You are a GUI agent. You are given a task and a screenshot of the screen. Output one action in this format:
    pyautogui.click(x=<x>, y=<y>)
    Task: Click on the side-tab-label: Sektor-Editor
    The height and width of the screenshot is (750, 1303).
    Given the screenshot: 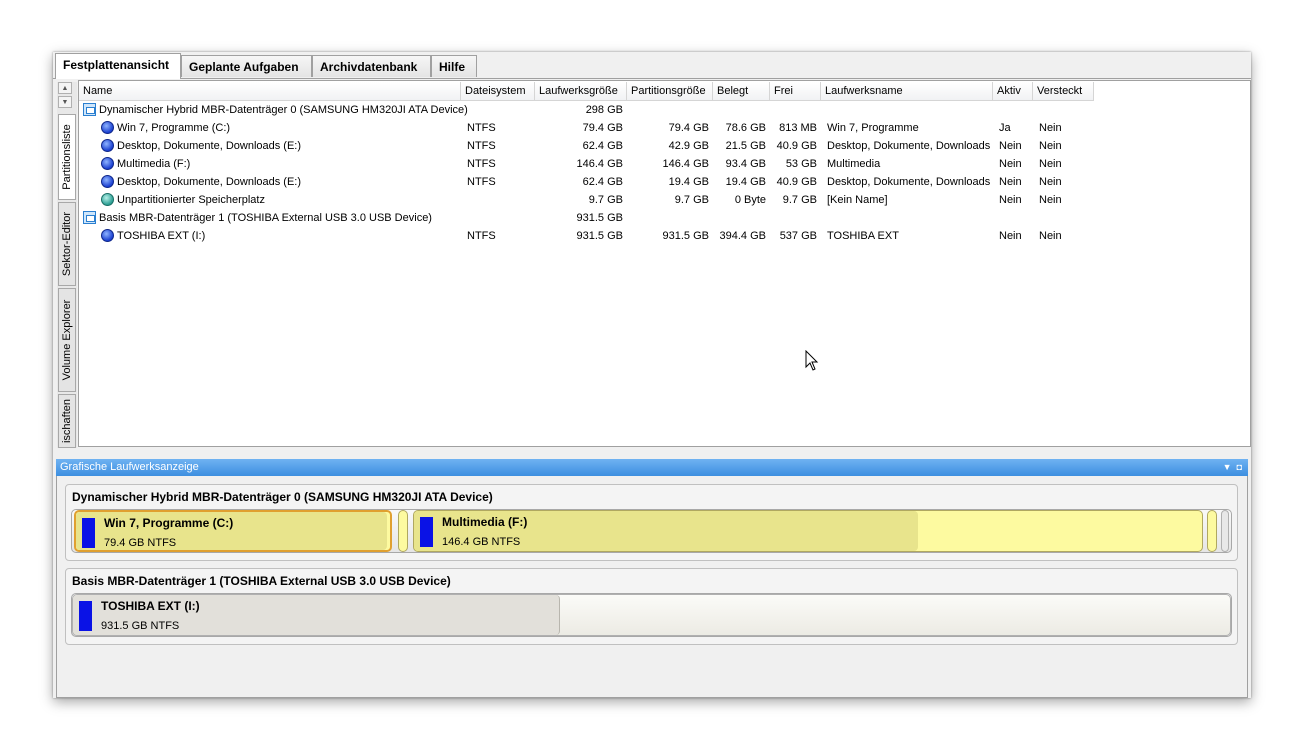 What is the action you would take?
    pyautogui.click(x=67, y=244)
    